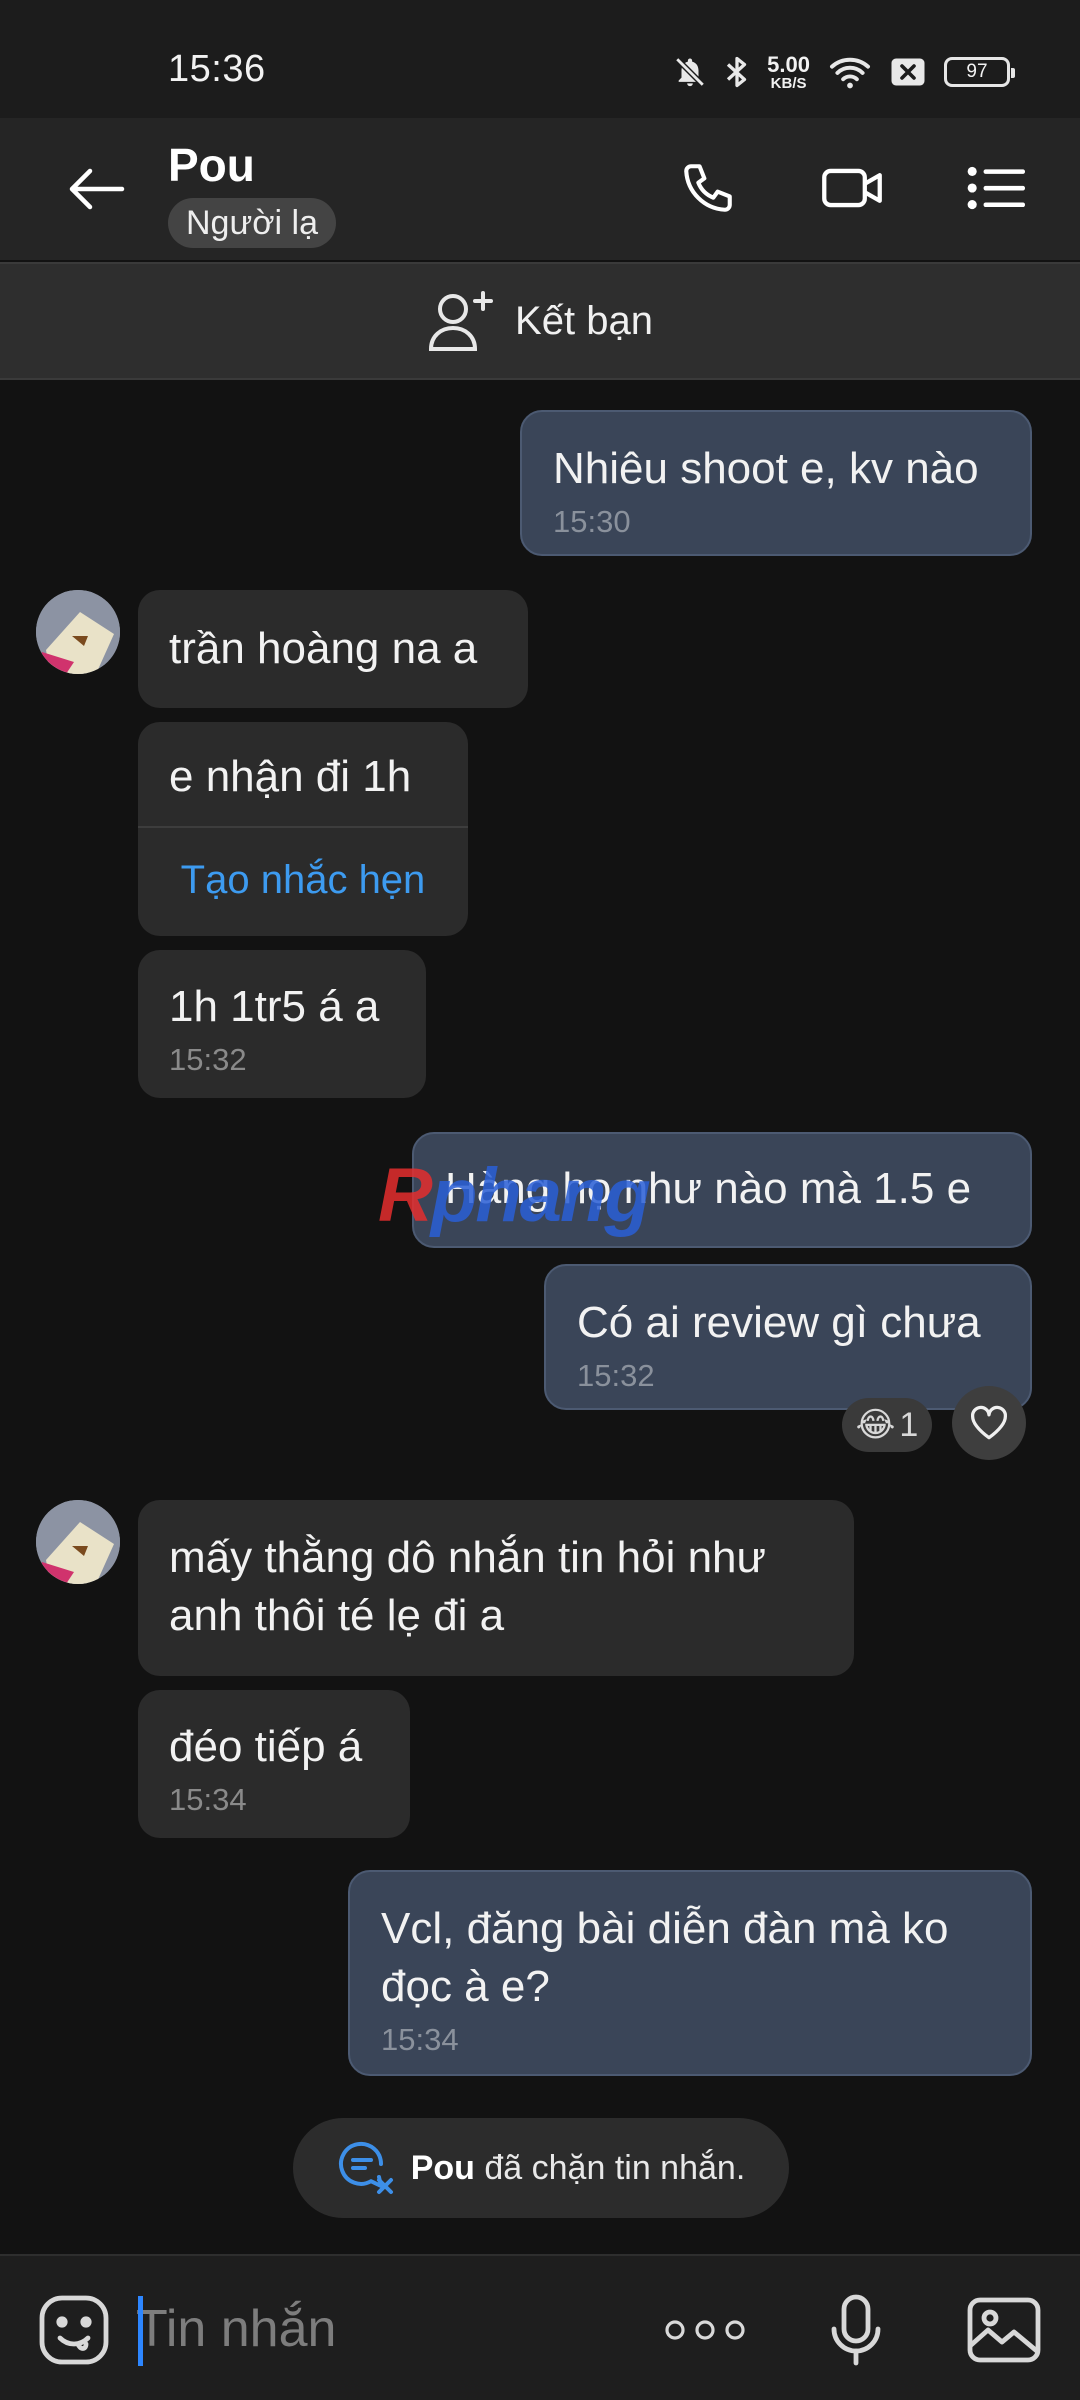 The image size is (1080, 2400). I want to click on video-camera-icon, so click(852, 188).